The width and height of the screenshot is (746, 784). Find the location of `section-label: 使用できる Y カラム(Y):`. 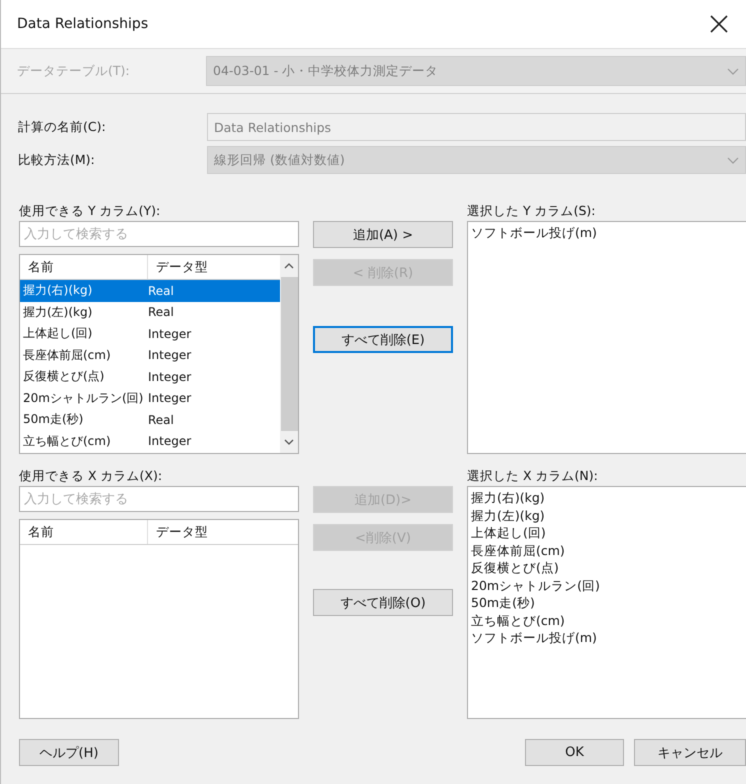

section-label: 使用できる Y カラム(Y): is located at coordinates (90, 211).